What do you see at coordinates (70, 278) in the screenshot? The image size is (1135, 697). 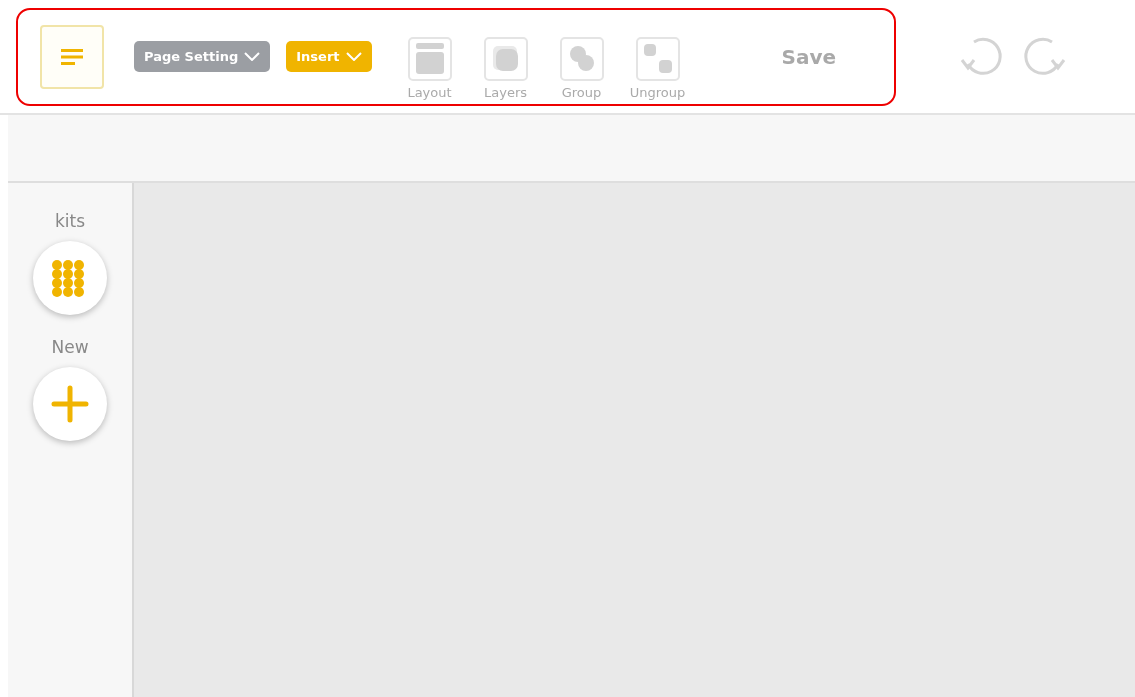 I see `kits-button` at bounding box center [70, 278].